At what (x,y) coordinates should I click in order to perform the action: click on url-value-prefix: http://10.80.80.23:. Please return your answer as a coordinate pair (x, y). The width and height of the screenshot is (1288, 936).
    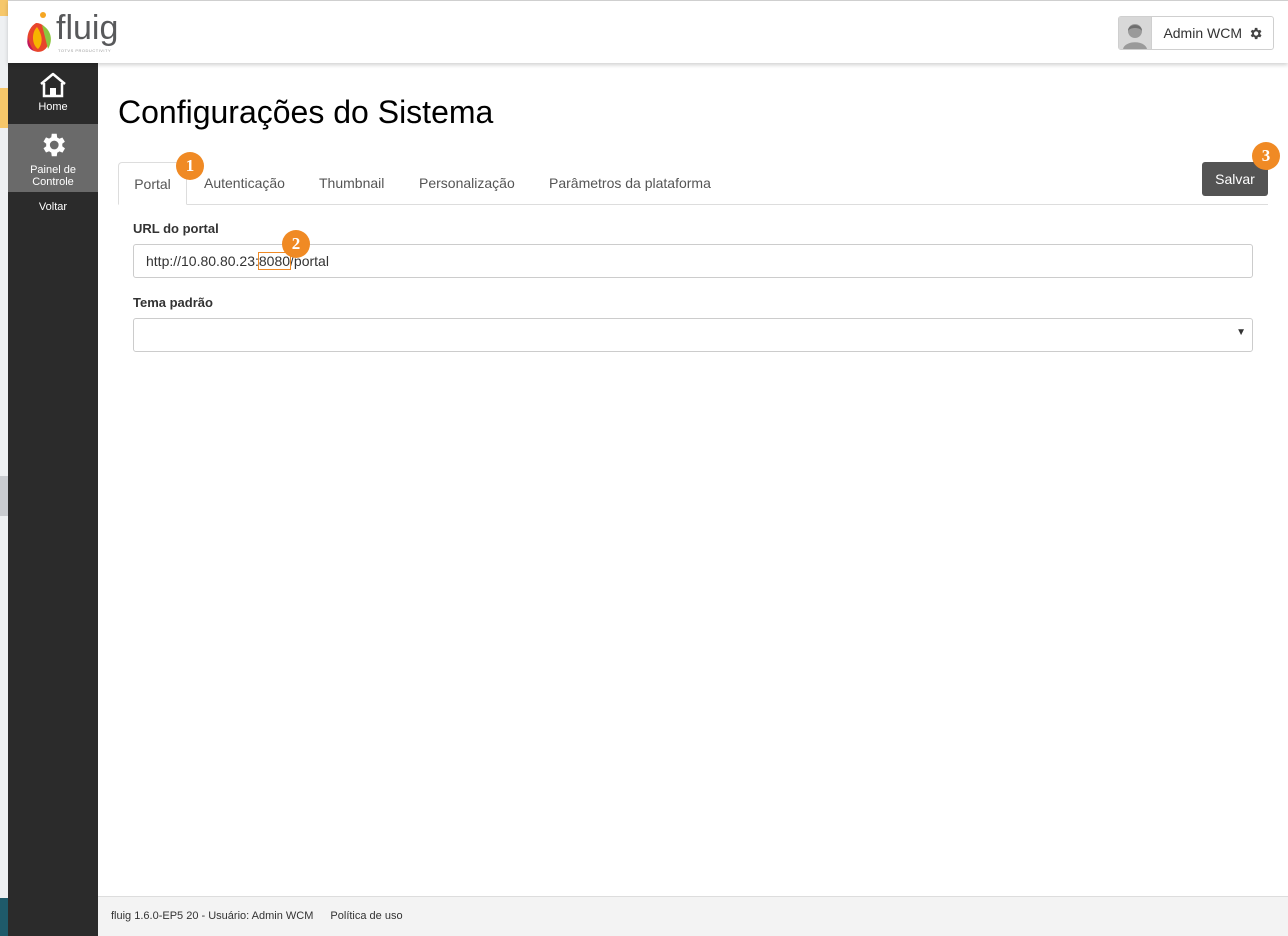
    Looking at the image, I should click on (202, 261).